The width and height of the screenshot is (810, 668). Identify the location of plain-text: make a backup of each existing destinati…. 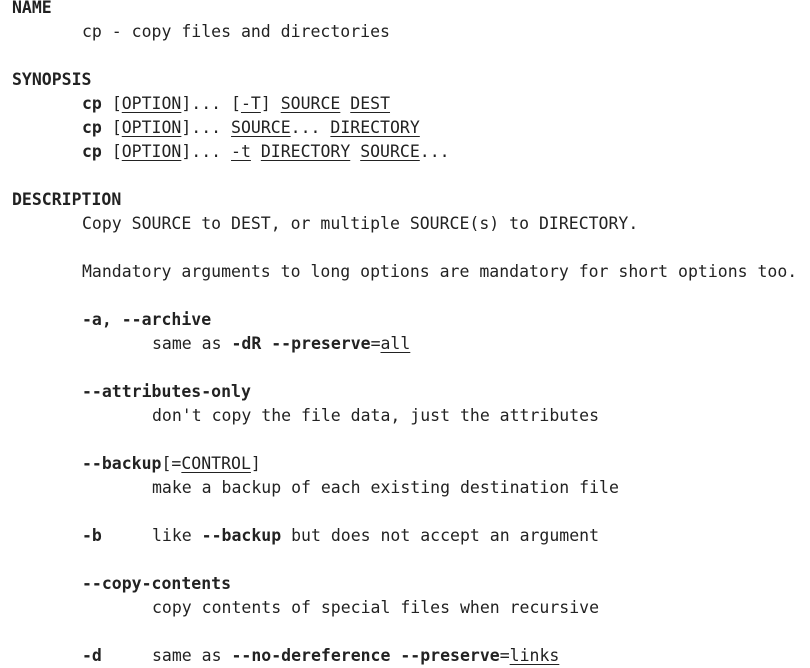
(385, 487).